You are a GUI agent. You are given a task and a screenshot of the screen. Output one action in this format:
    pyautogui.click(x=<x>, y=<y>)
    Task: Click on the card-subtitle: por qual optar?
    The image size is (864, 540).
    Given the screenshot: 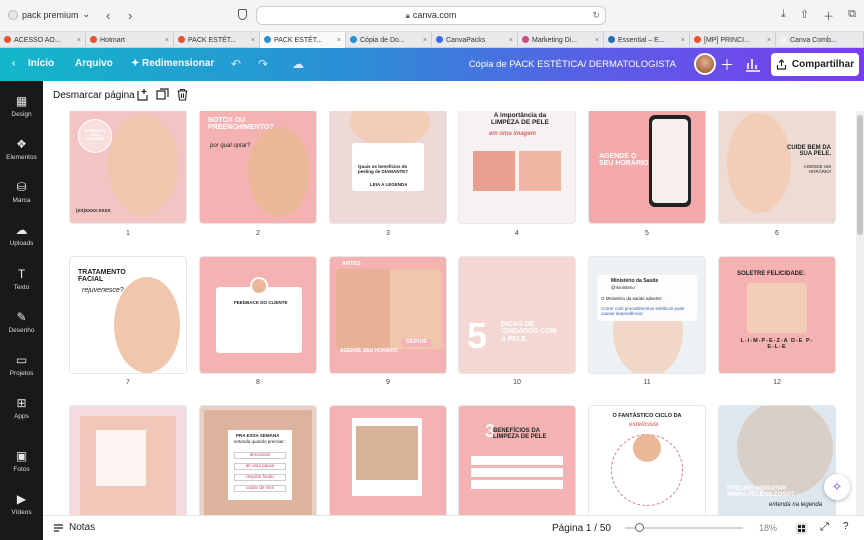 What is the action you would take?
    pyautogui.click(x=230, y=146)
    